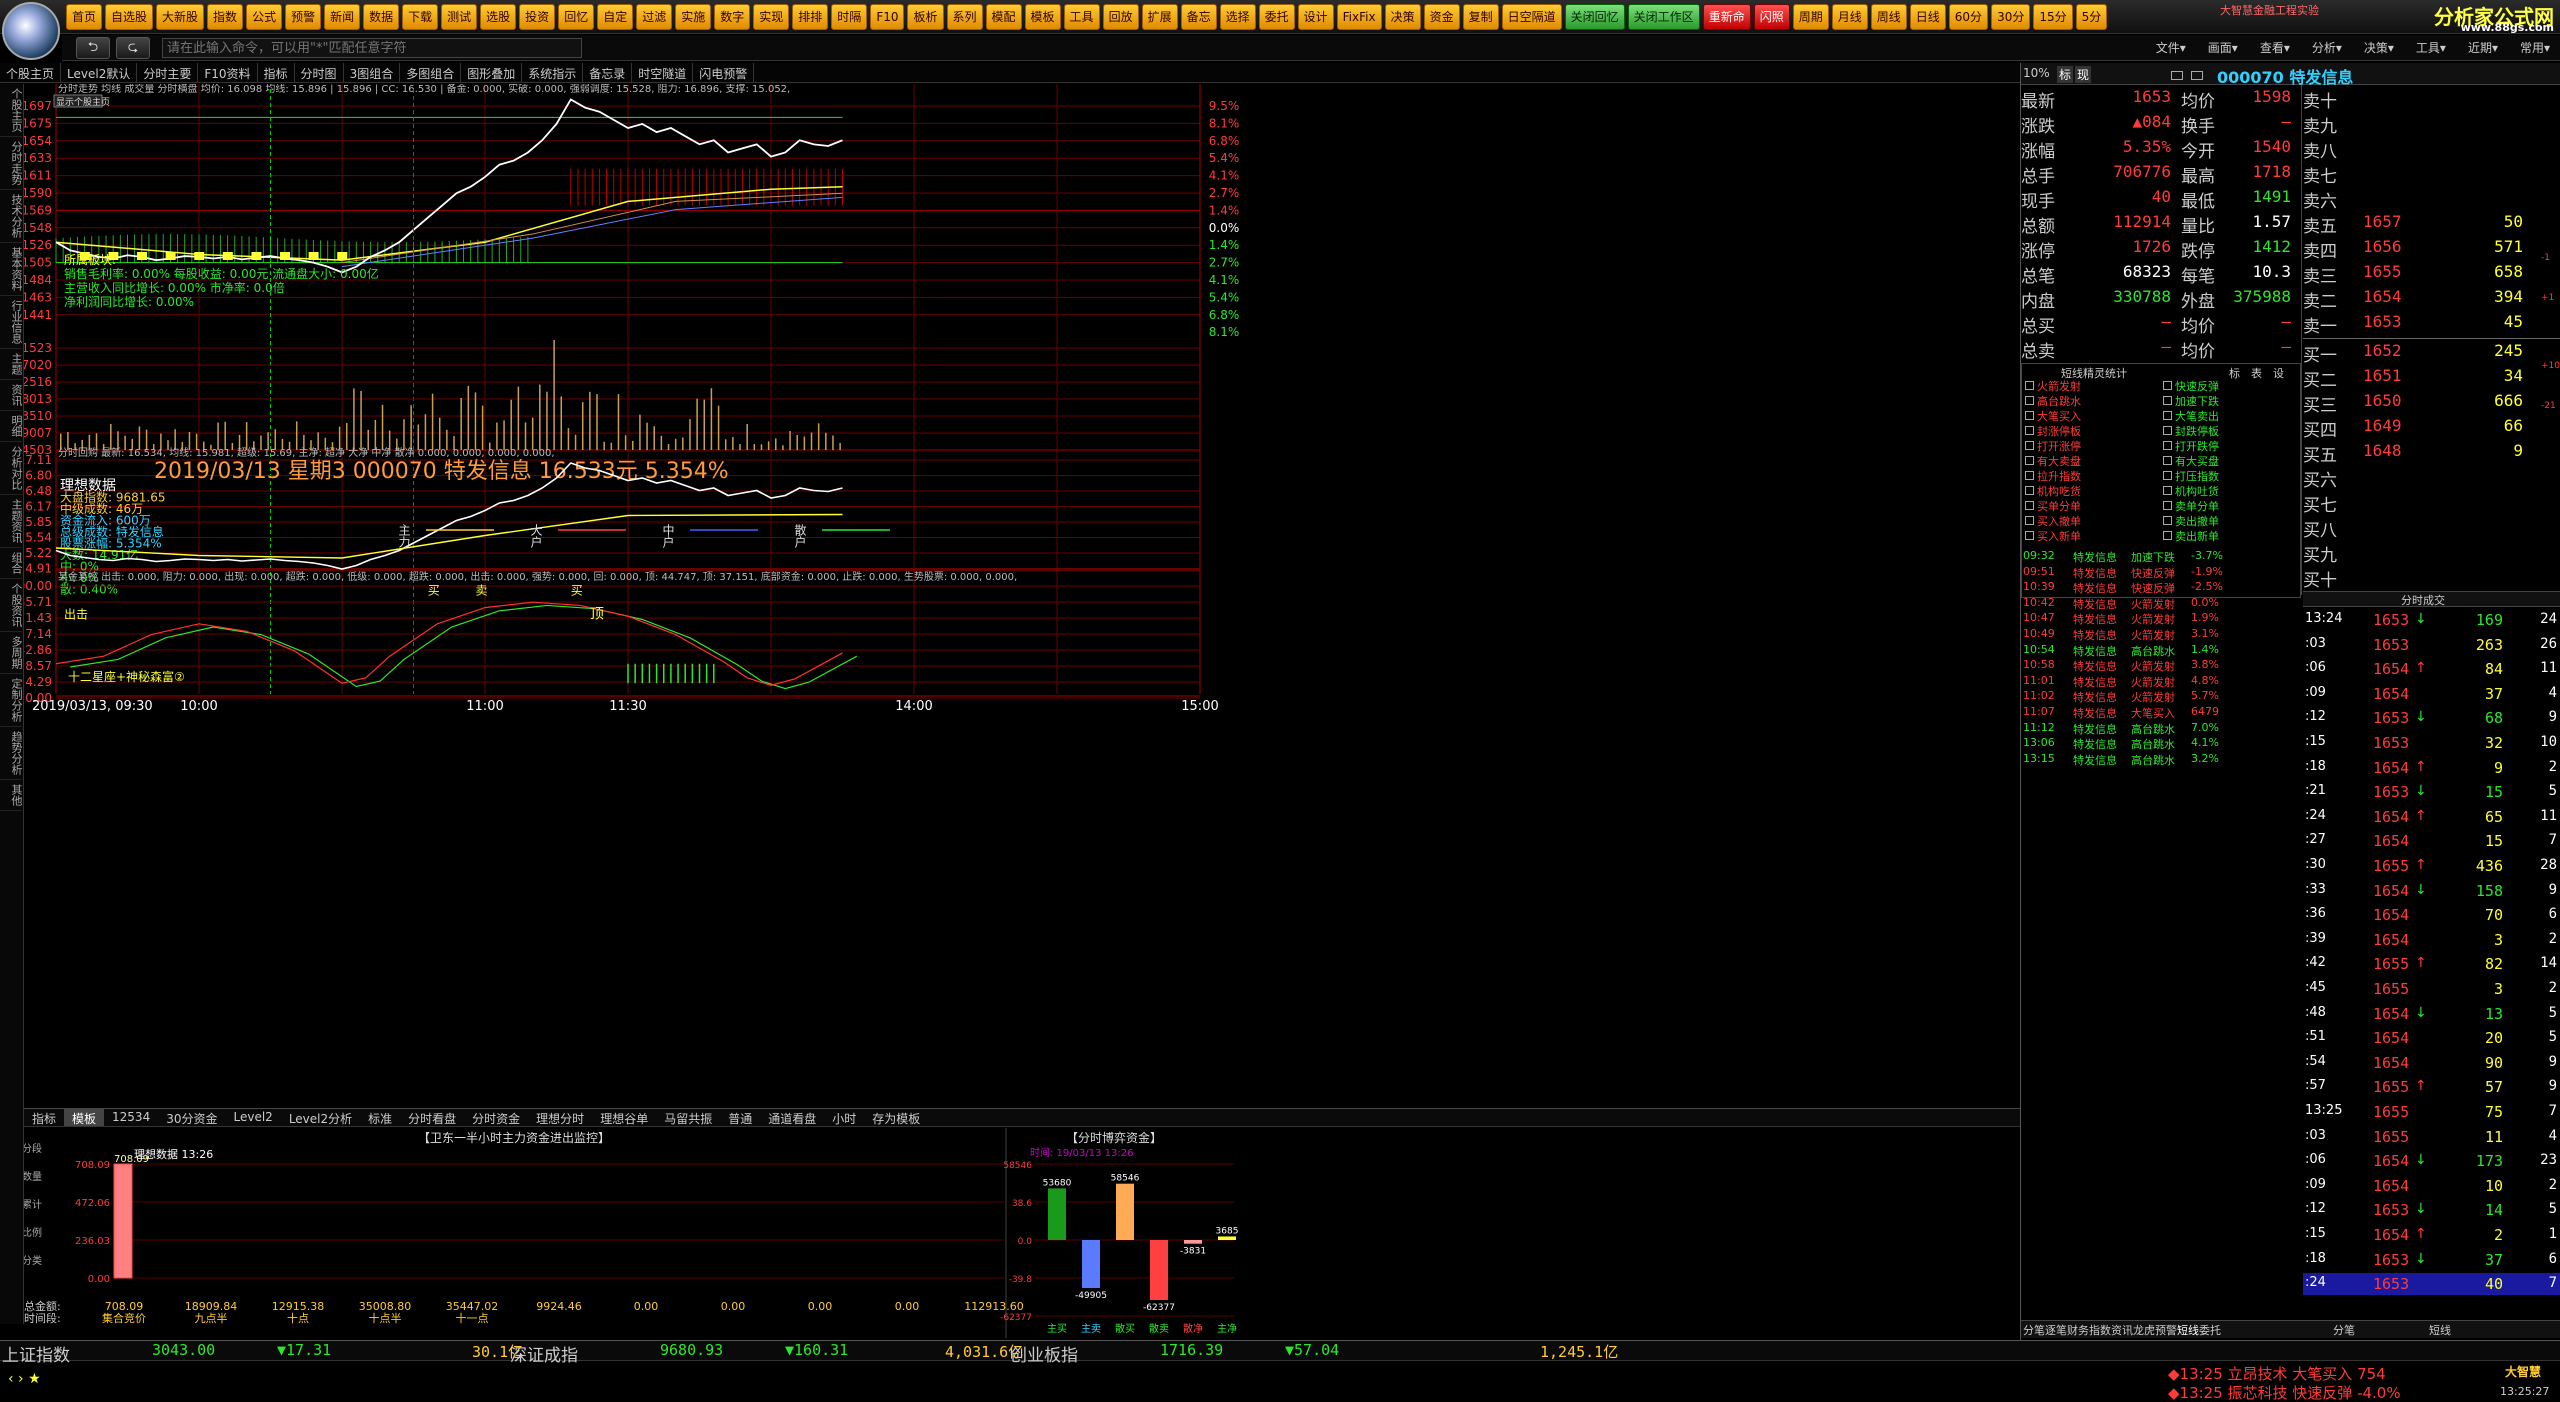  What do you see at coordinates (1480, 17) in the screenshot?
I see `toolbar-button: 复制` at bounding box center [1480, 17].